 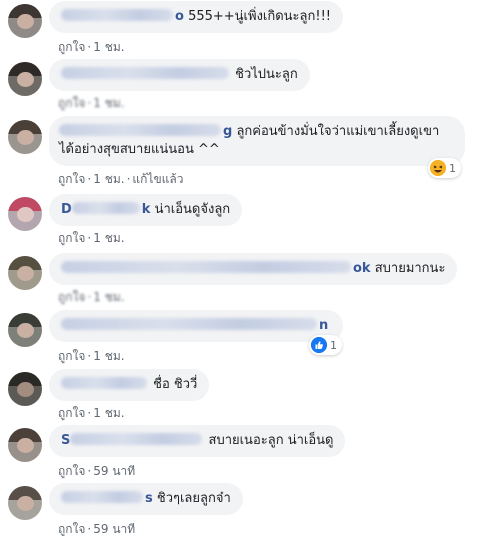 What do you see at coordinates (319, 345) in the screenshot?
I see `like-thumb-icon` at bounding box center [319, 345].